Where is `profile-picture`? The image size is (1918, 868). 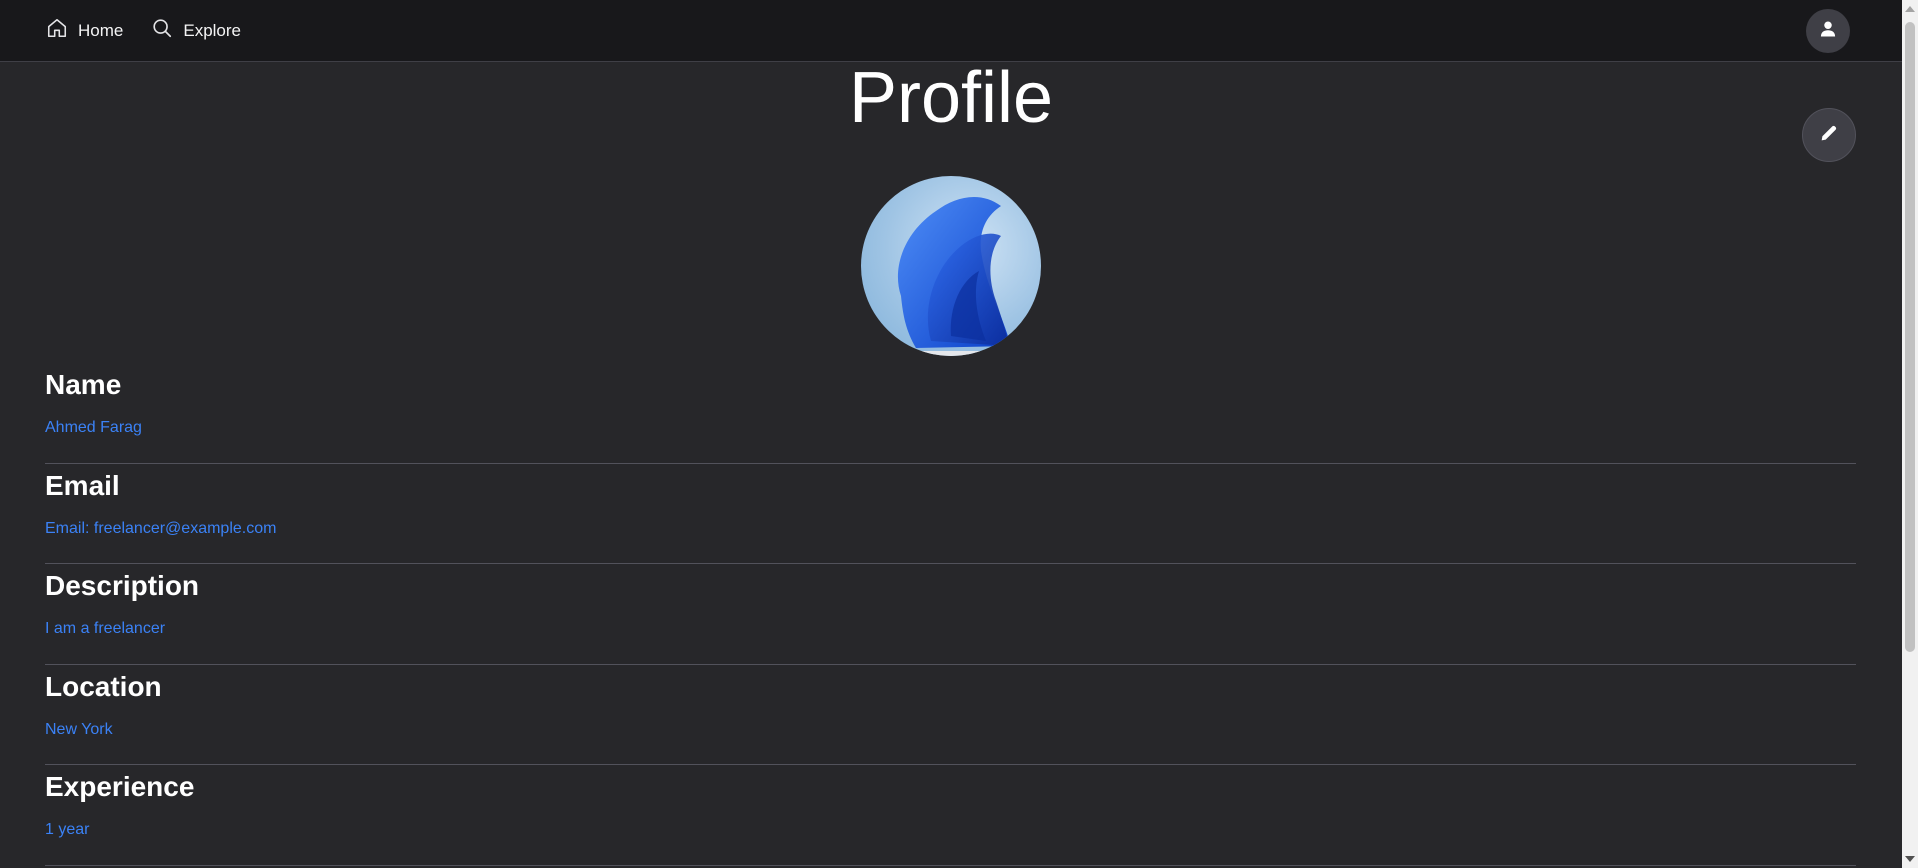 profile-picture is located at coordinates (951, 266).